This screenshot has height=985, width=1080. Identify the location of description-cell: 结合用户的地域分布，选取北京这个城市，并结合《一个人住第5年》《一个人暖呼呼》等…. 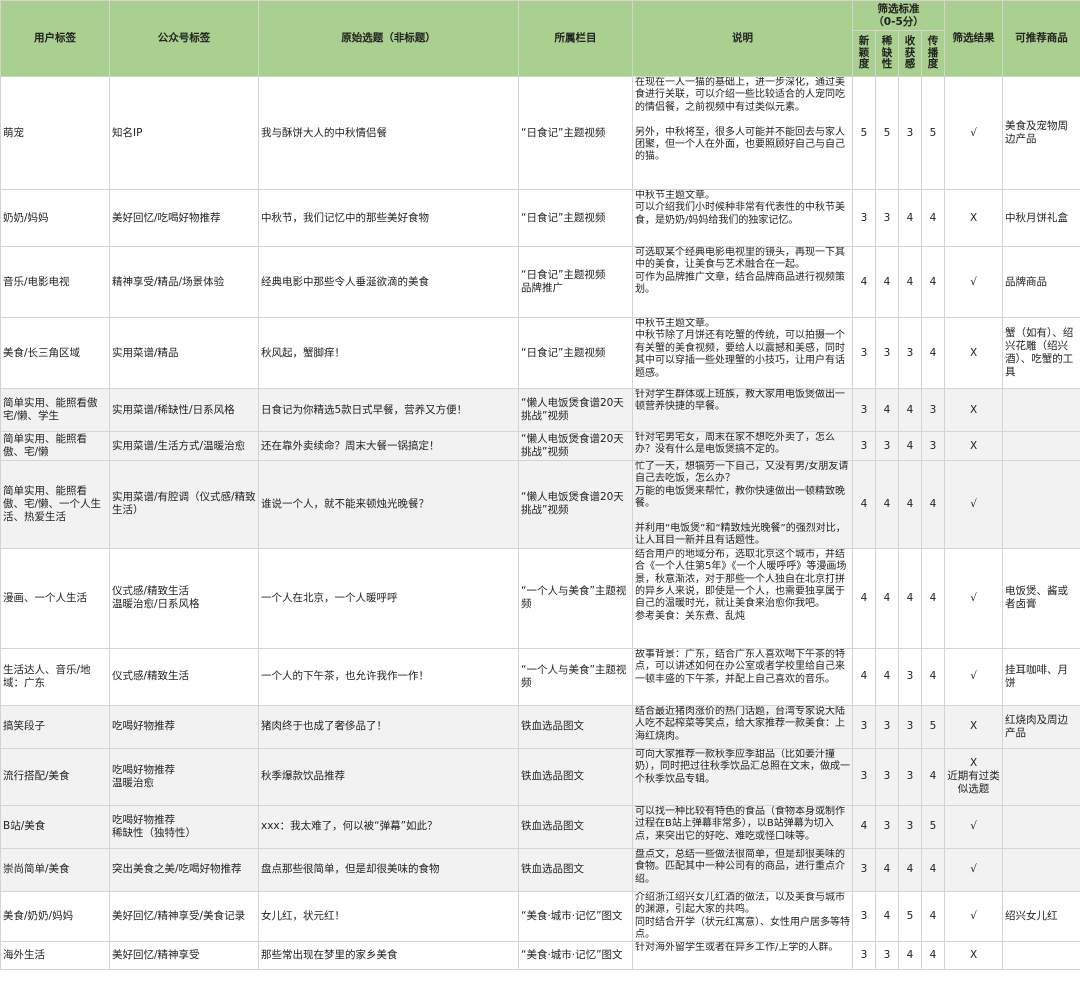
(742, 598).